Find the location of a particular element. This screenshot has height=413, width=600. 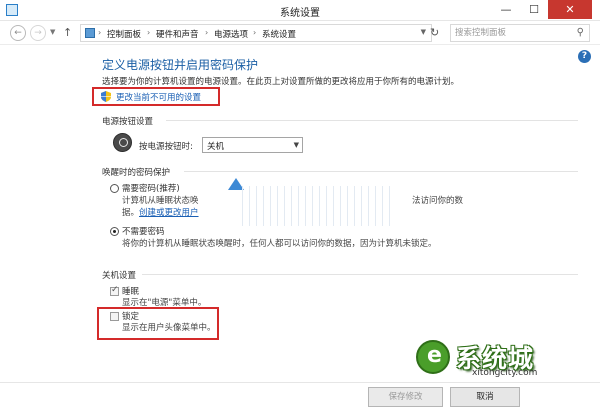

help-icon: ? is located at coordinates (584, 56).